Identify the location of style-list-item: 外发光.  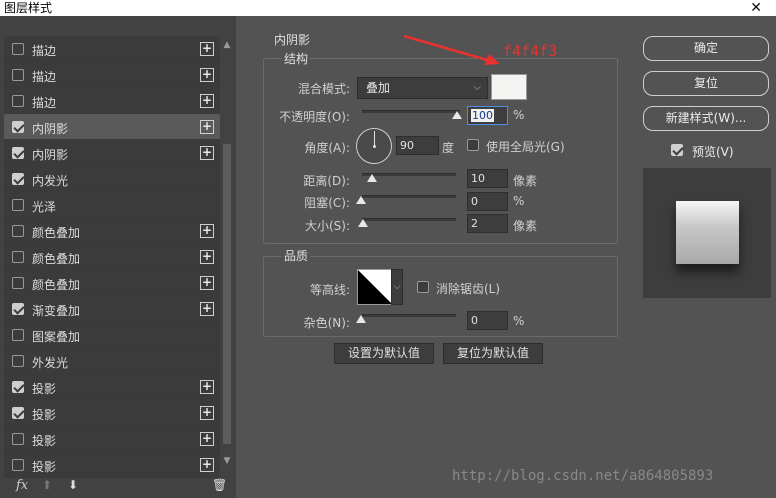
(112, 361).